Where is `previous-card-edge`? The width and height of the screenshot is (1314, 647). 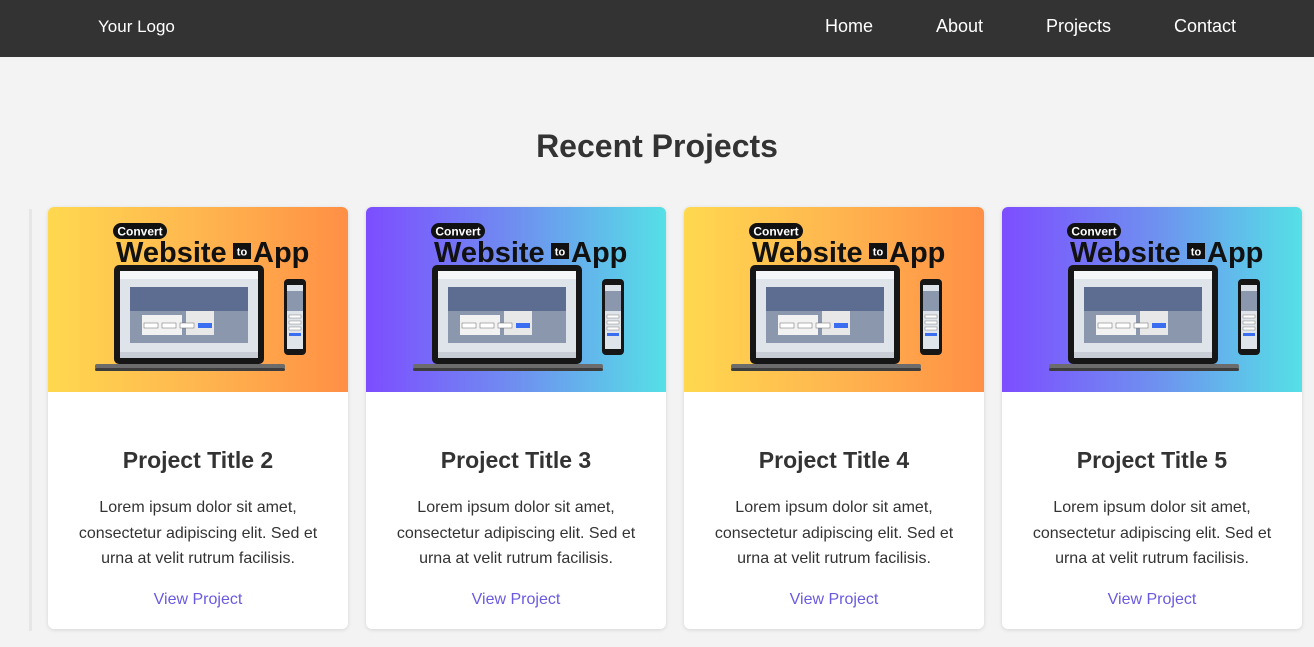 previous-card-edge is located at coordinates (30, 420).